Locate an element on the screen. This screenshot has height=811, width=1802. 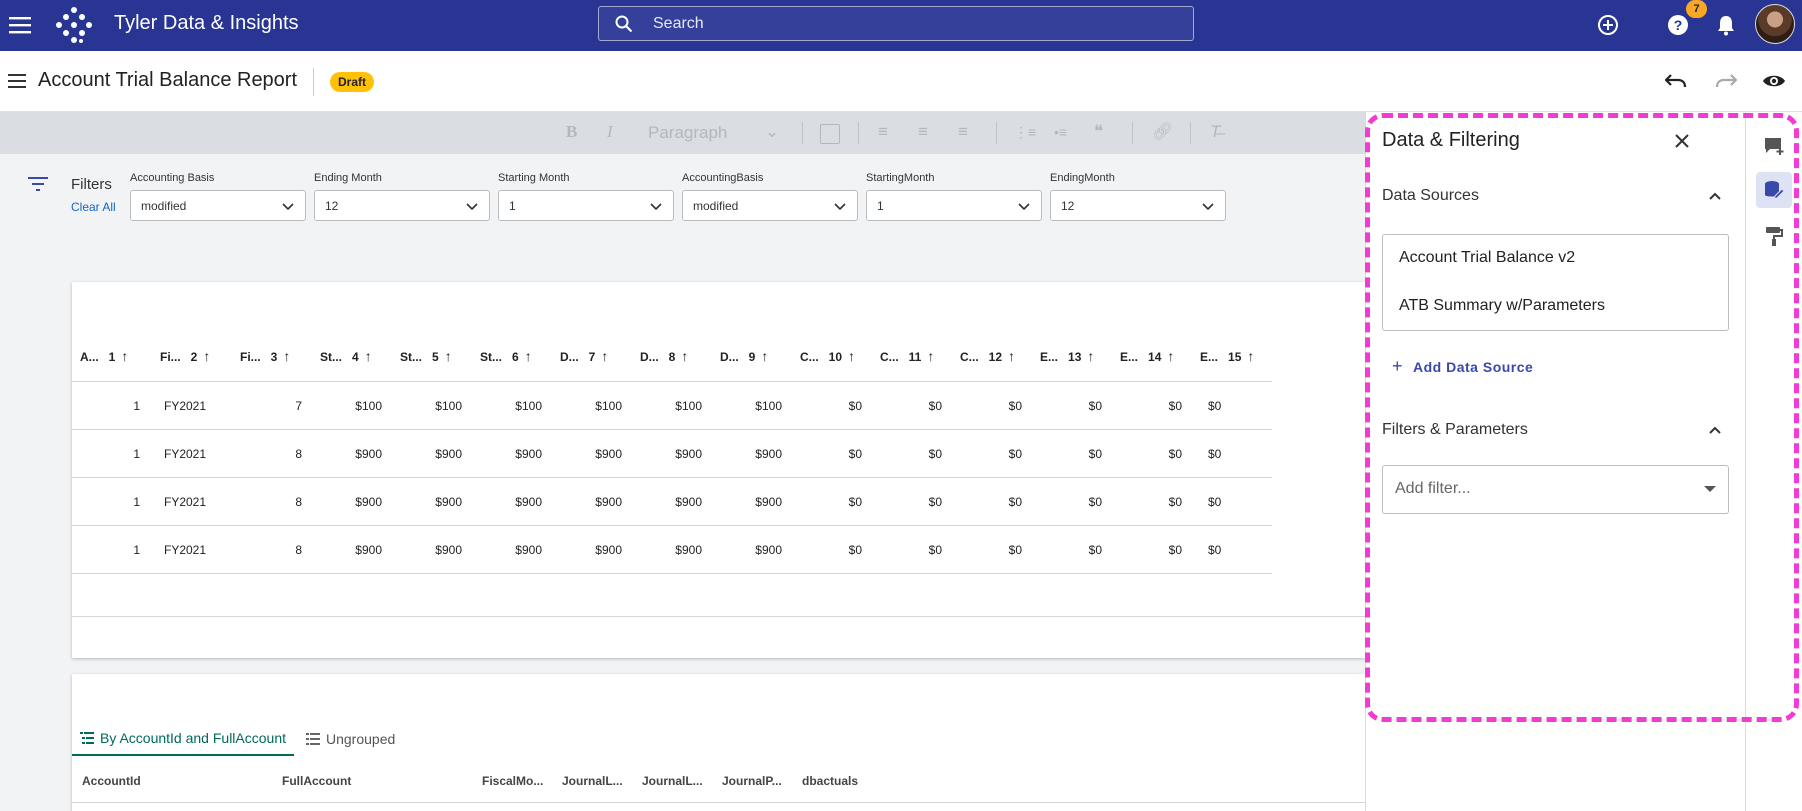
column-header: C... 10 ↑ is located at coordinates (827, 356).